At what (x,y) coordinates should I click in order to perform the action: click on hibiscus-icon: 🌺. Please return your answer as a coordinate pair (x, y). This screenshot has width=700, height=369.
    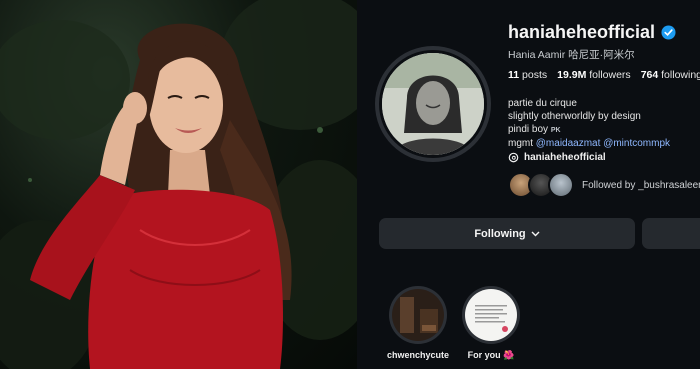
    Looking at the image, I should click on (509, 355).